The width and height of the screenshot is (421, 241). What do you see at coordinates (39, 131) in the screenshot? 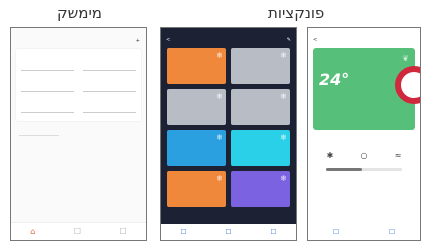
I see `extra-item` at bounding box center [39, 131].